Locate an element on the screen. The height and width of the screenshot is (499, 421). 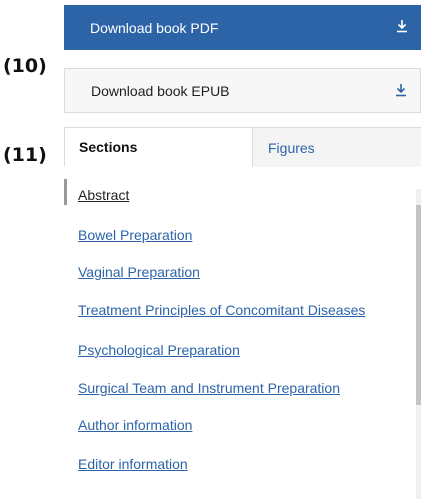
tab-sections: Sections is located at coordinates (158, 147).